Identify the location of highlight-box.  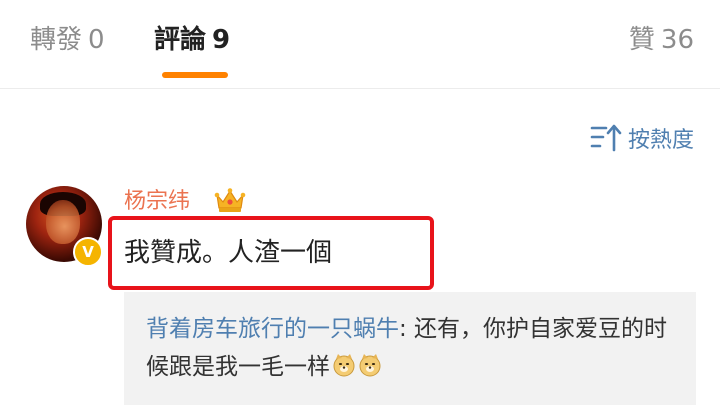
(271, 253).